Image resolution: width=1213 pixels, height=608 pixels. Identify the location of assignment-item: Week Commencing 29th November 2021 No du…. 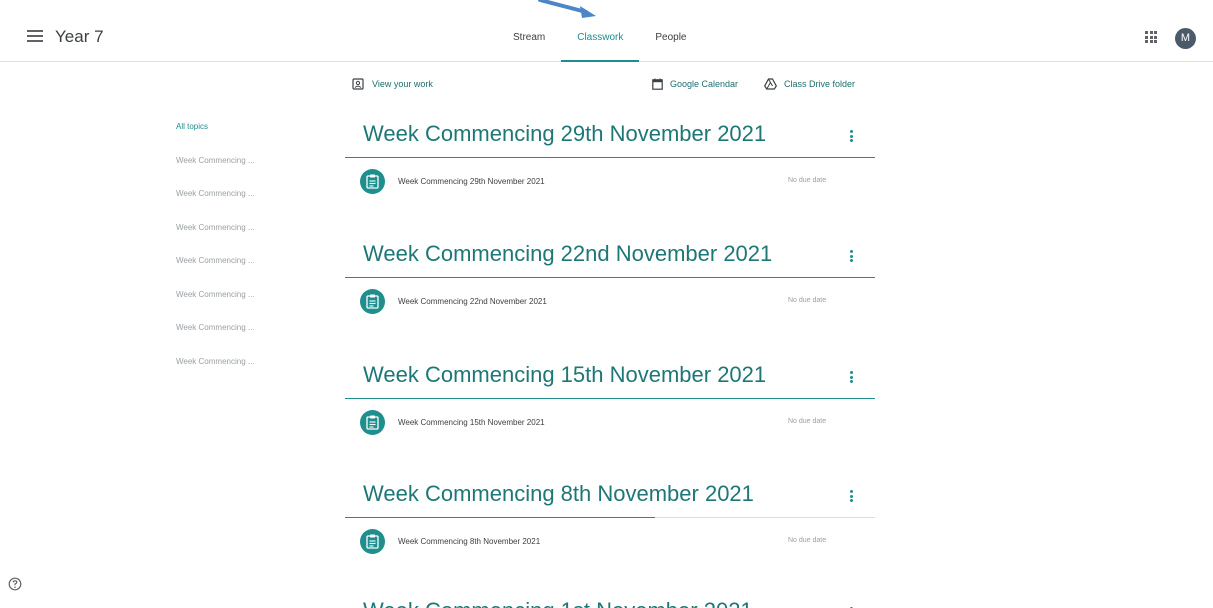
(617, 182).